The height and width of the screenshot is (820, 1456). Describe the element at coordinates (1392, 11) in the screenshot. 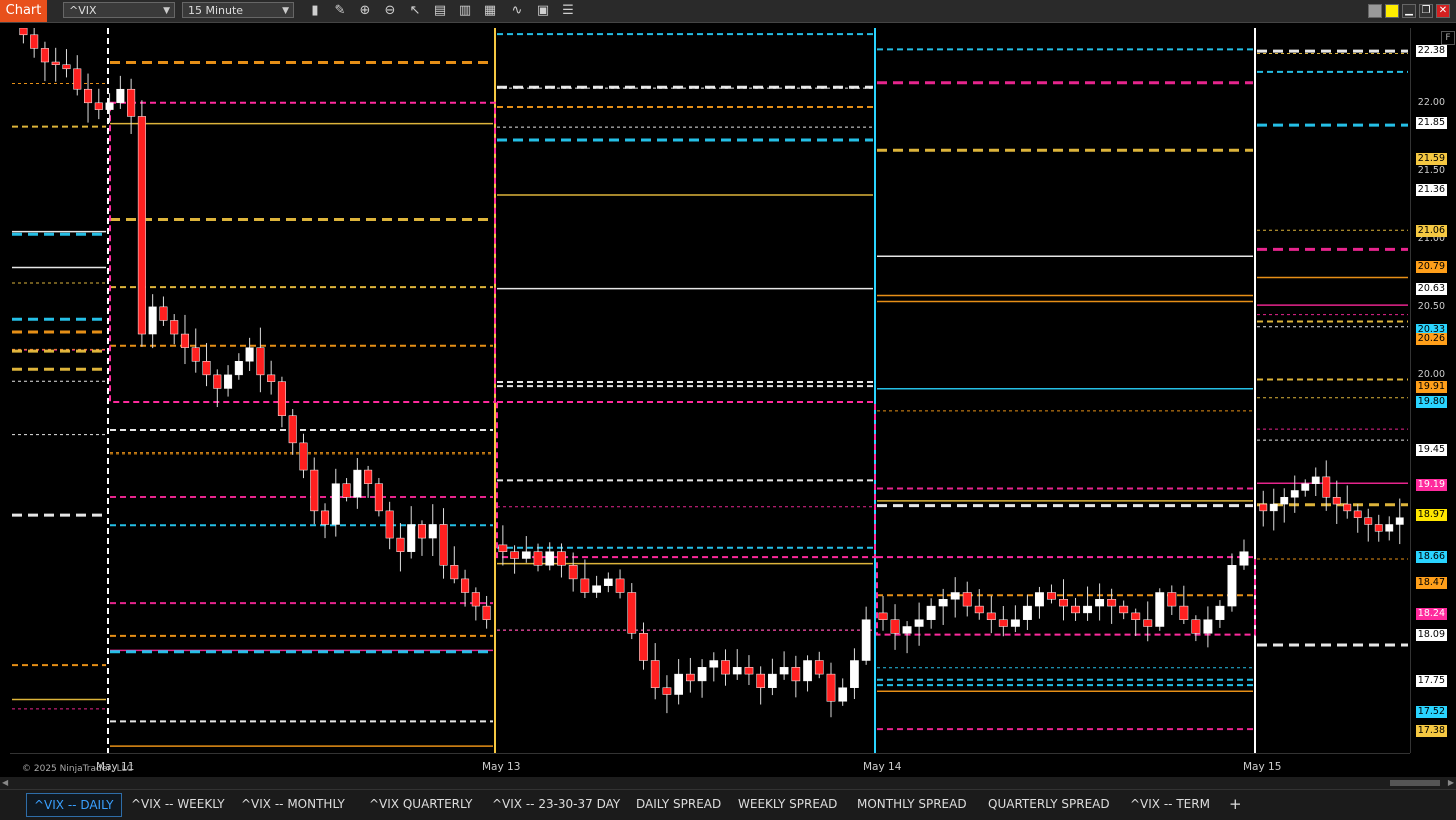

I see `yellow-square-icon` at that location.